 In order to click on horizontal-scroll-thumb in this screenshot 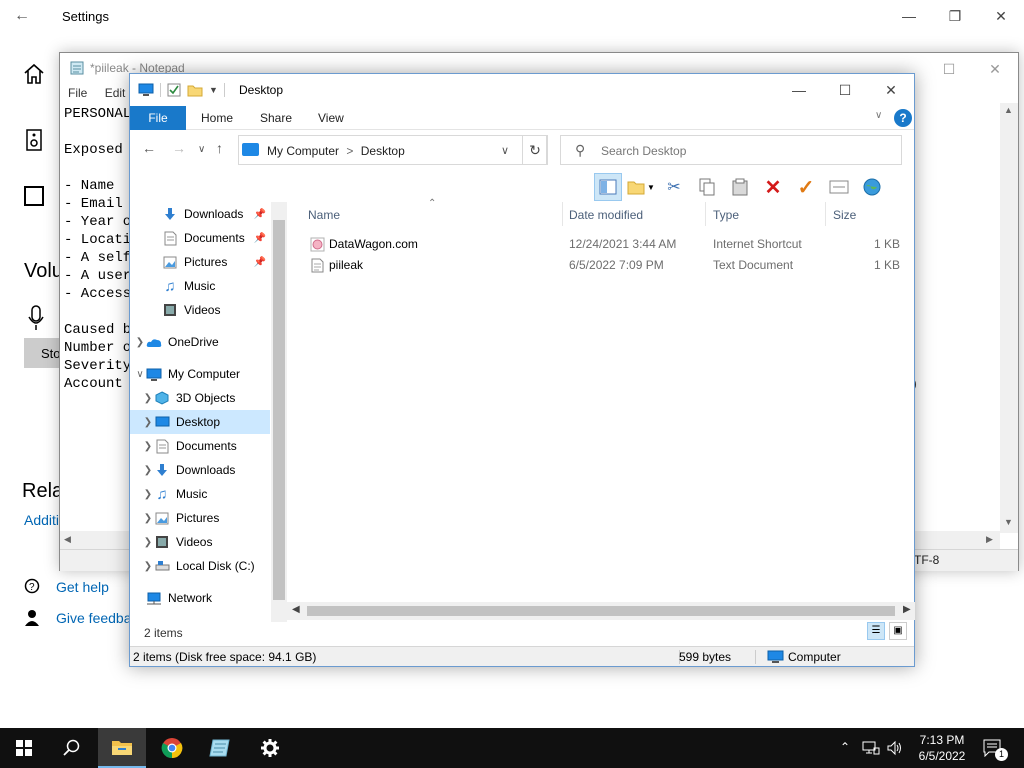, I will do `click(601, 611)`.